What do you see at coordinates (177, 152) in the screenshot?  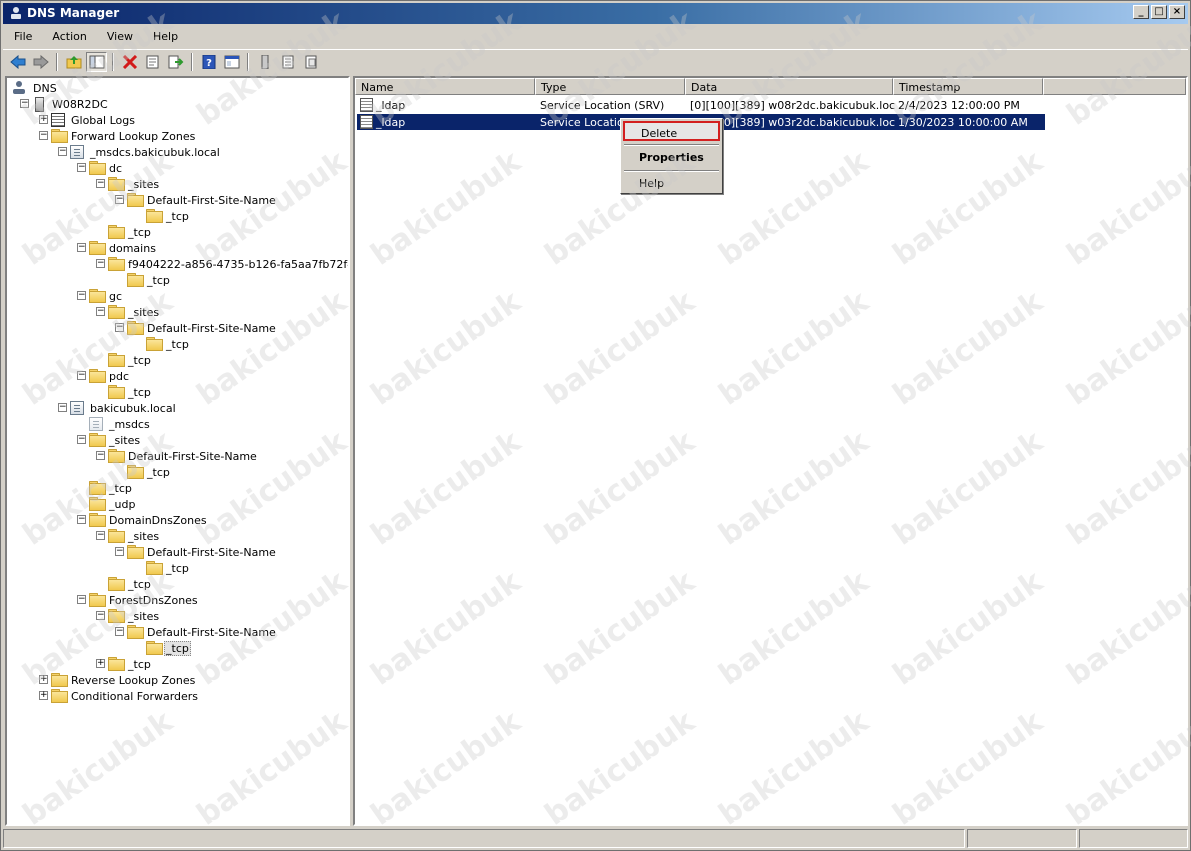 I see `tree-item: − _msdcs.bakicubuk.local` at bounding box center [177, 152].